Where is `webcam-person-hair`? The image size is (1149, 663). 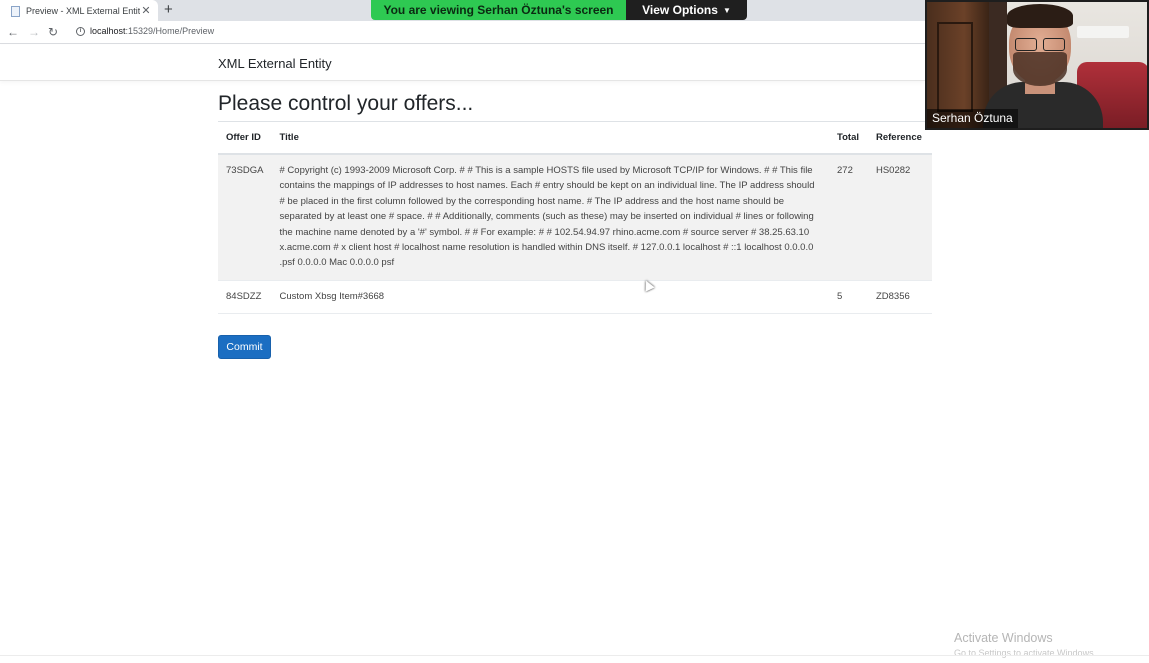 webcam-person-hair is located at coordinates (1040, 16).